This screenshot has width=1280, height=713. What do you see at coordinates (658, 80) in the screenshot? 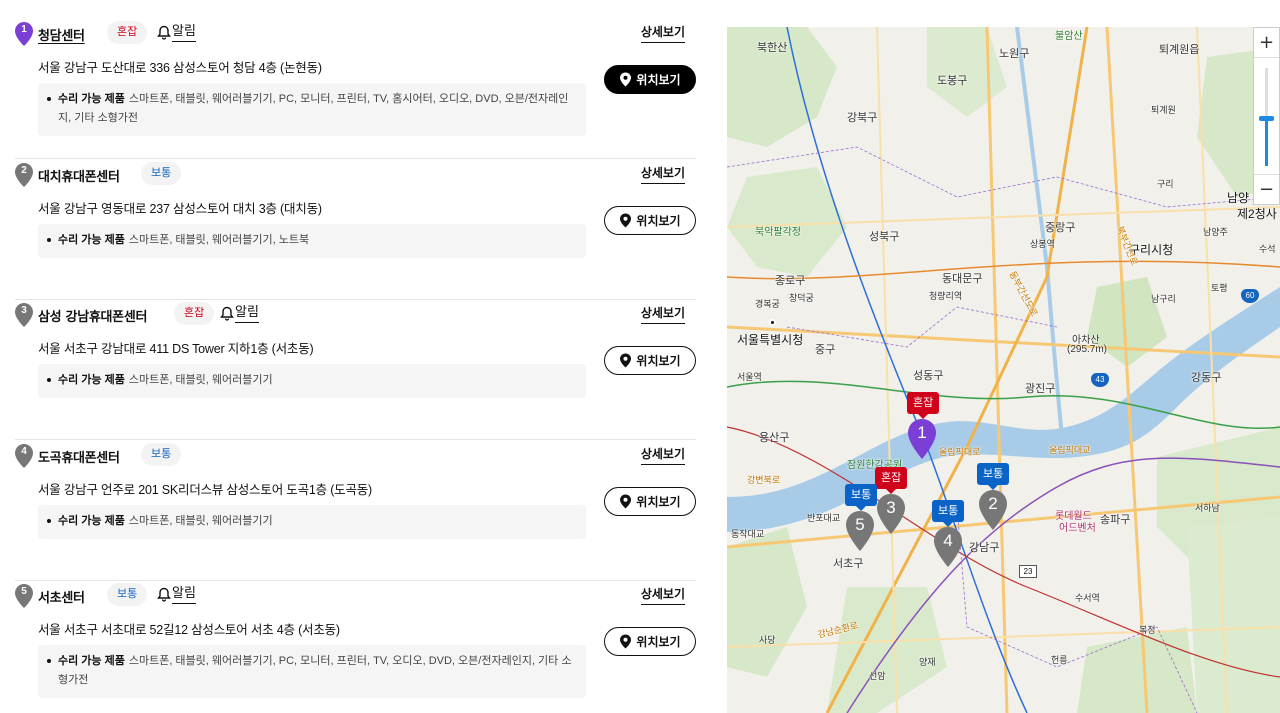
I see `location-label: 위치보기` at bounding box center [658, 80].